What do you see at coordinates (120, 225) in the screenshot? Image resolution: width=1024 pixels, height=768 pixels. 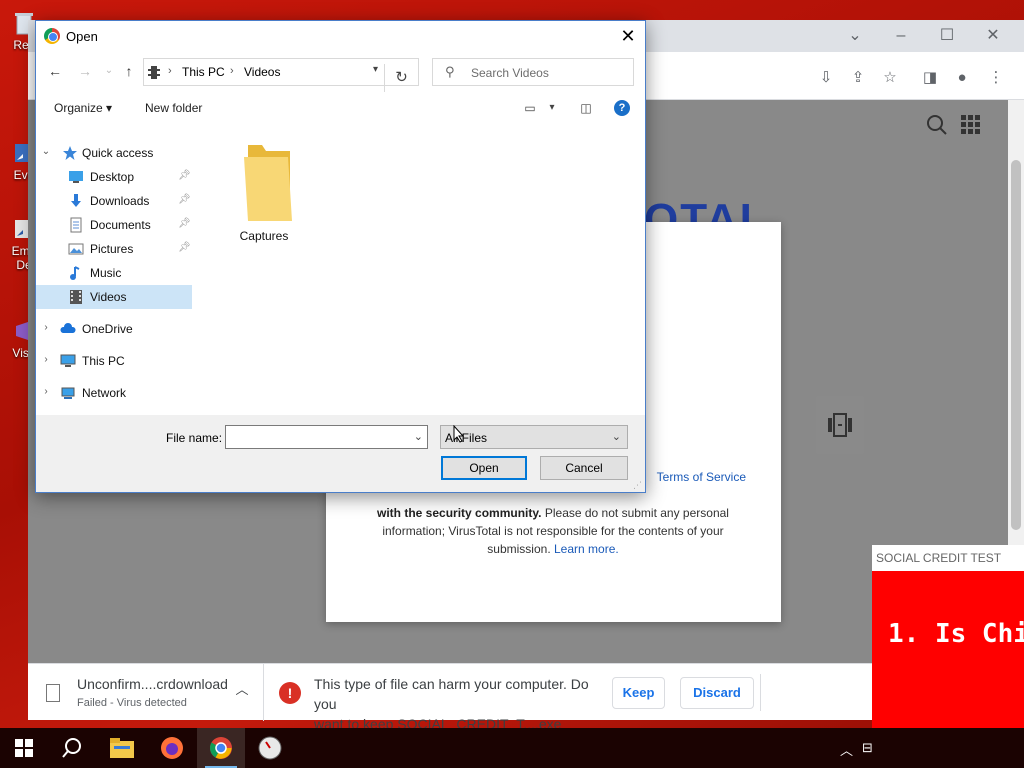 I see `tree-label: Documents` at bounding box center [120, 225].